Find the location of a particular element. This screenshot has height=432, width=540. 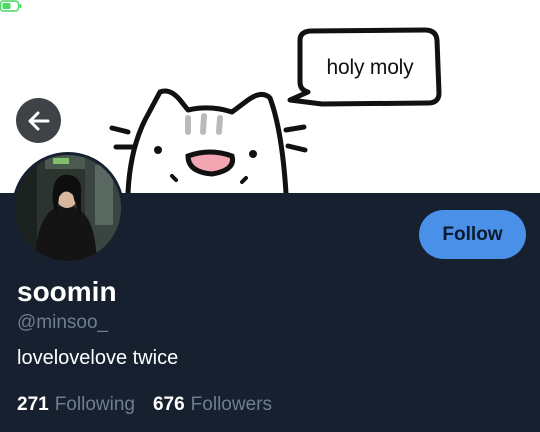

back-button is located at coordinates (38, 120).